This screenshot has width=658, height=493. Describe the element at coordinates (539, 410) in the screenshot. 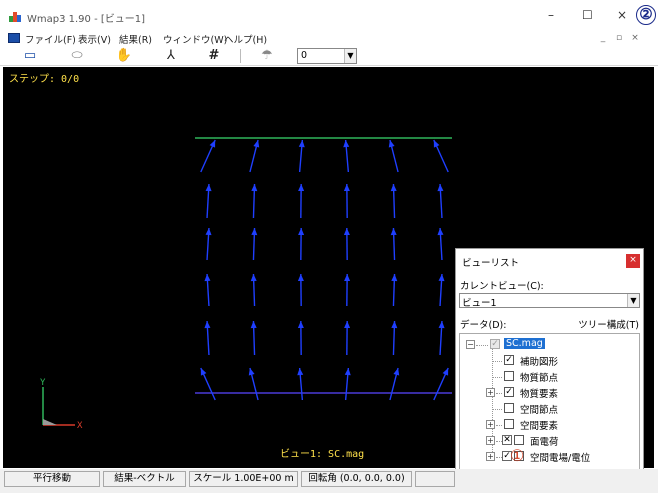

I see `tree-item-label: 空間節点` at that location.